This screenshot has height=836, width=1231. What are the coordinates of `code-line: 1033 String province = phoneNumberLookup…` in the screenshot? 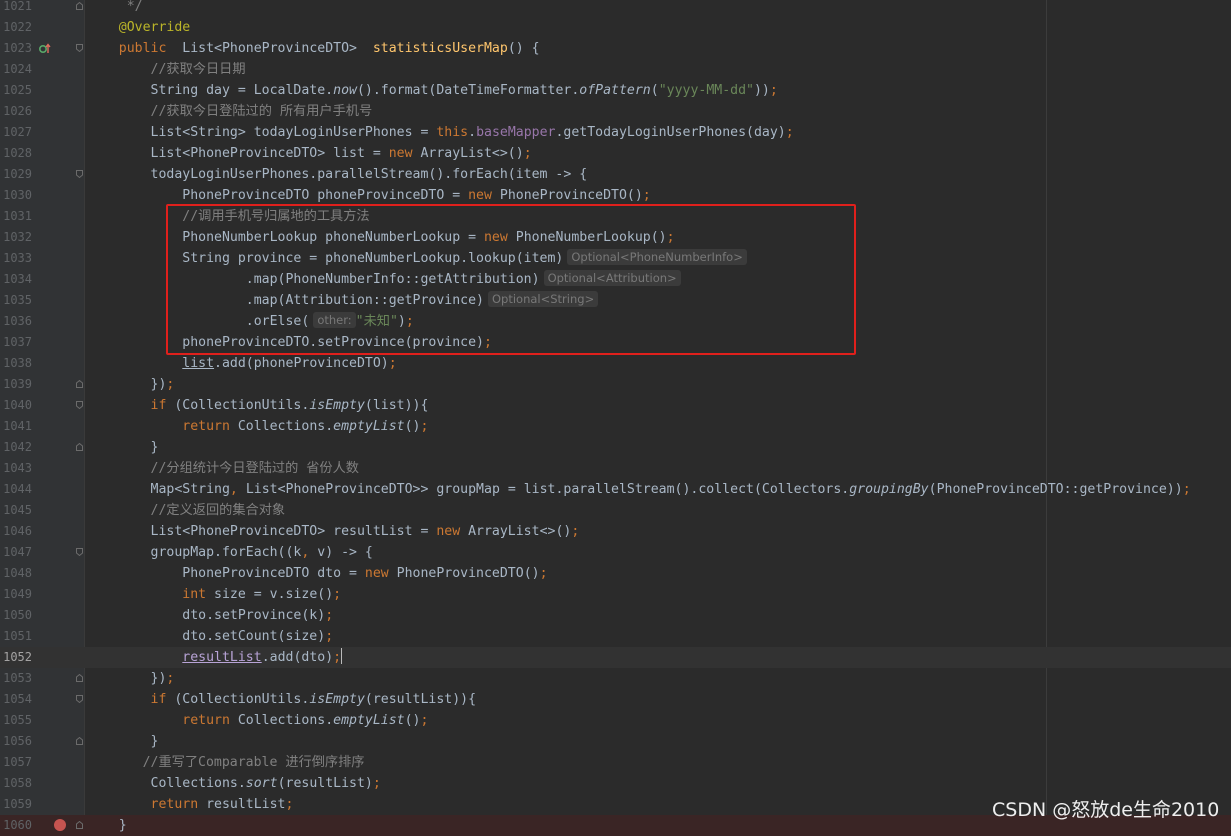 It's located at (615, 258).